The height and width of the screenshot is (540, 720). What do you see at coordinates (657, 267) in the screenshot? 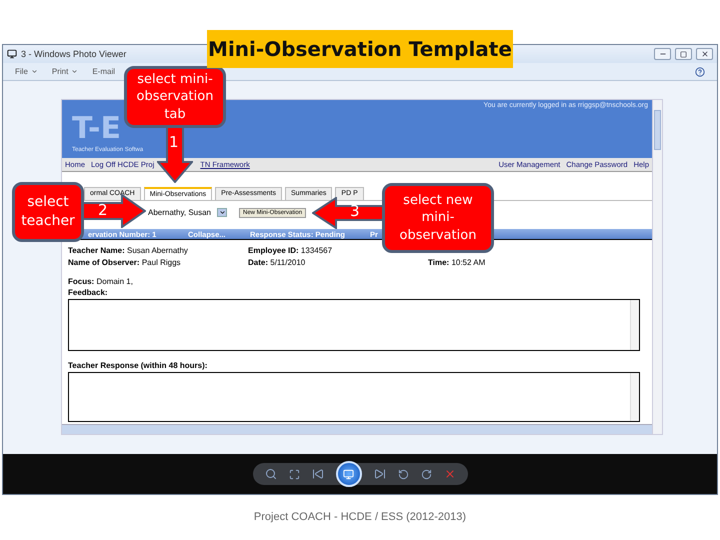
I see `vertical-scrollbar` at bounding box center [657, 267].